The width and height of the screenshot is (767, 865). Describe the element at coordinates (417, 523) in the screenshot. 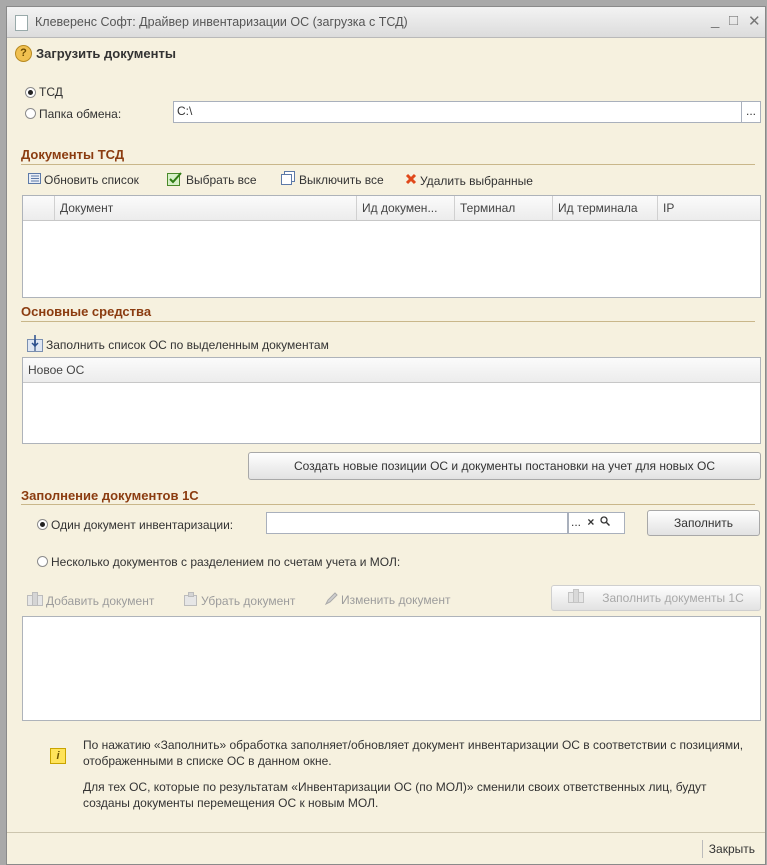

I see `inventory-document-input` at that location.